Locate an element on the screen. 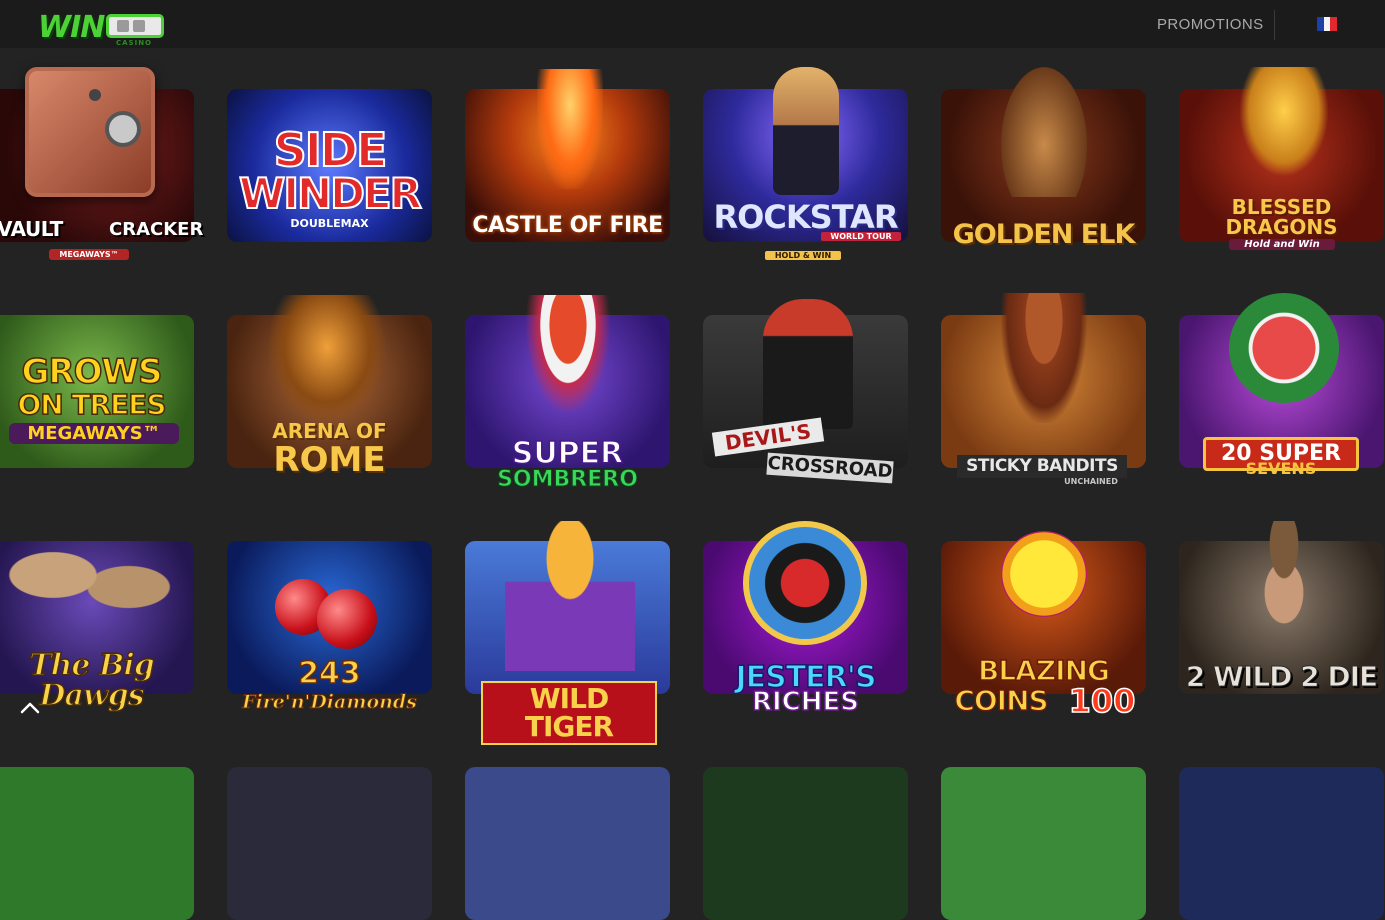 The width and height of the screenshot is (1385, 920). game-tile-arena-of-rome: ARENA OF ROME is located at coordinates (329, 386).